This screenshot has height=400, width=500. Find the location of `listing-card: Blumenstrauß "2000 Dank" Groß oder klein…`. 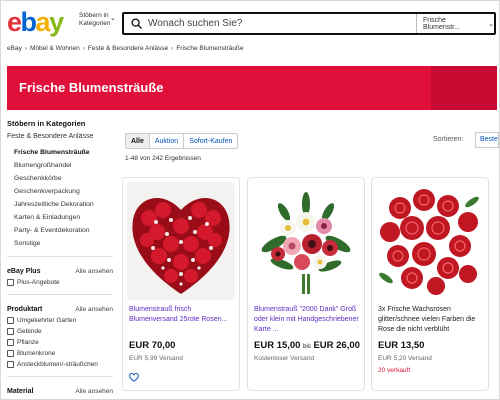

listing-card: Blumenstrauß "2000 Dank" Groß oder klein… is located at coordinates (306, 284).